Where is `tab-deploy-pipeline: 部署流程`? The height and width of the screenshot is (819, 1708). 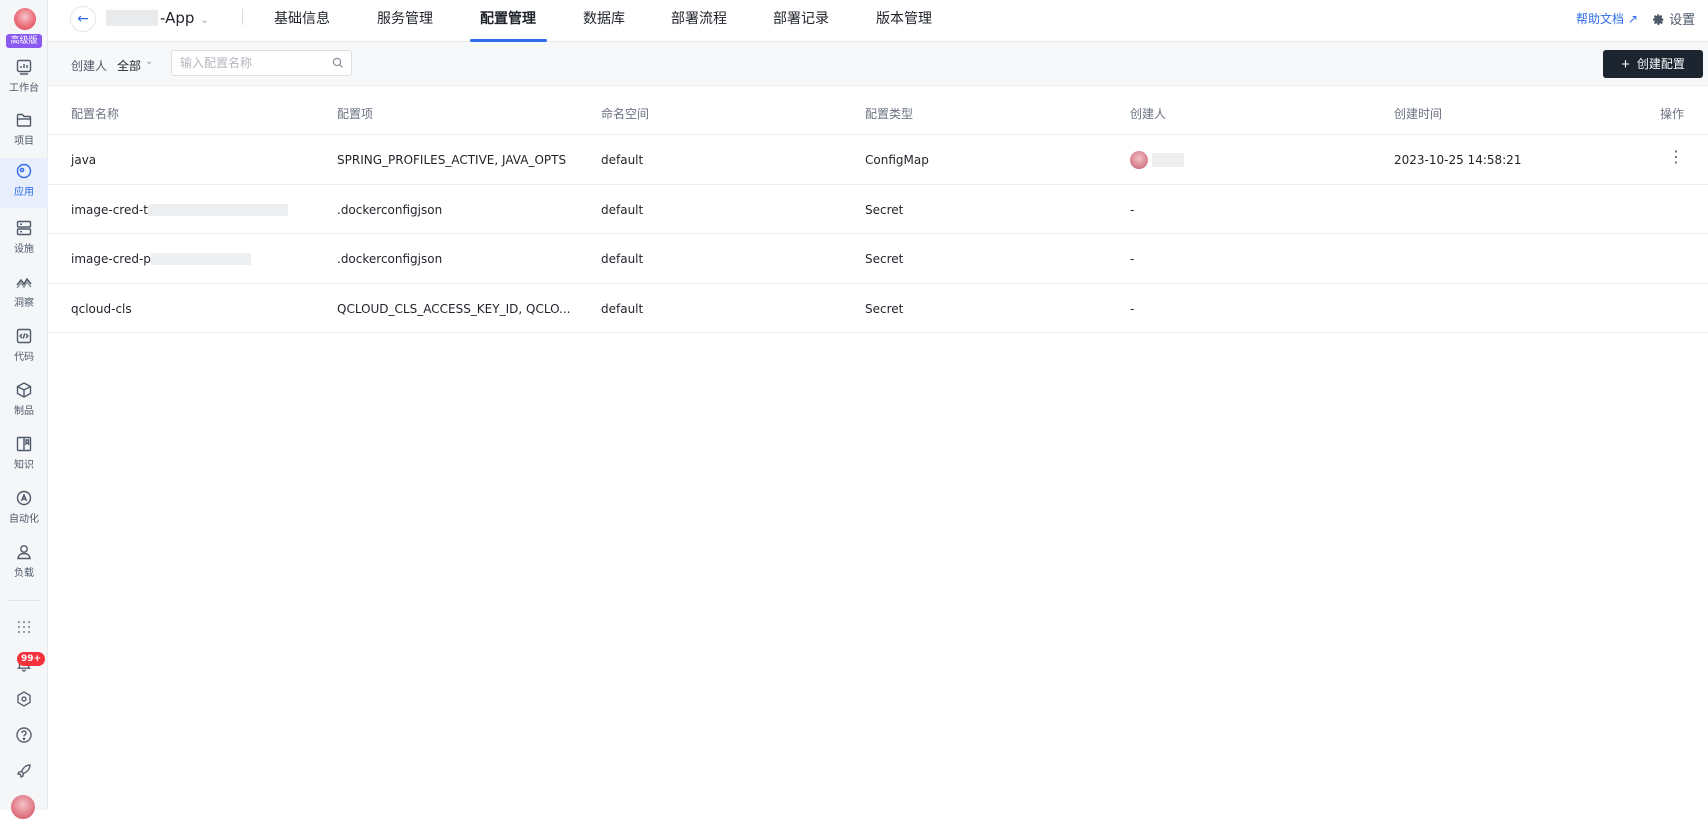
tab-deploy-pipeline: 部署流程 is located at coordinates (699, 25).